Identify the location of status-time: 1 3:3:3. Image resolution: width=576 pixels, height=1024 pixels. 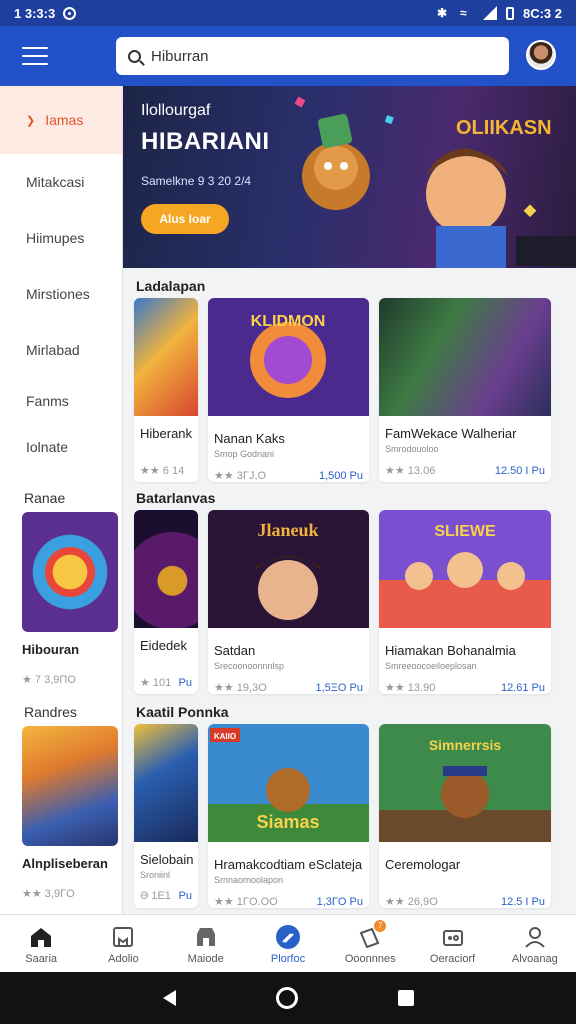
(35, 13).